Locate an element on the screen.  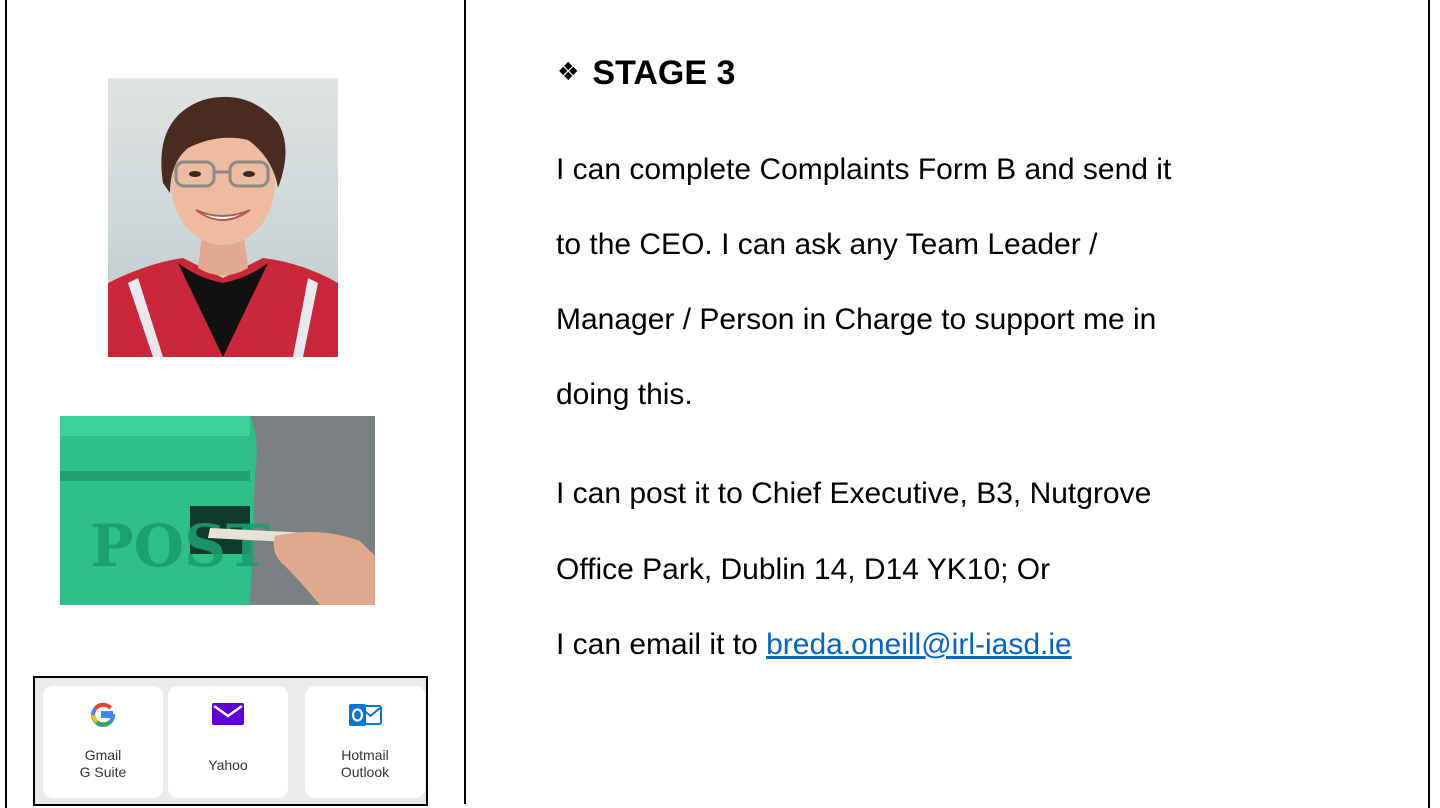
paragraph1-line2: to the CEO. I can ask any Team Leader / is located at coordinates (827, 244).